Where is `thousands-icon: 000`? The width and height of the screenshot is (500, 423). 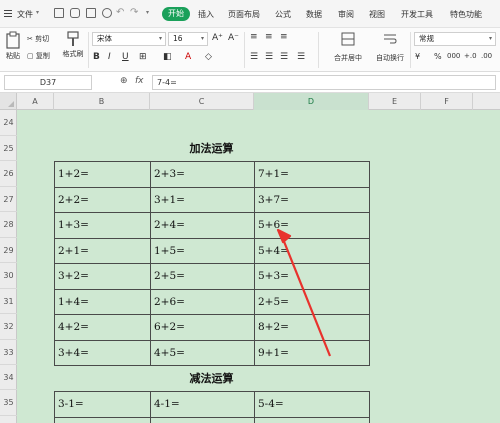 thousands-icon: 000 is located at coordinates (453, 56).